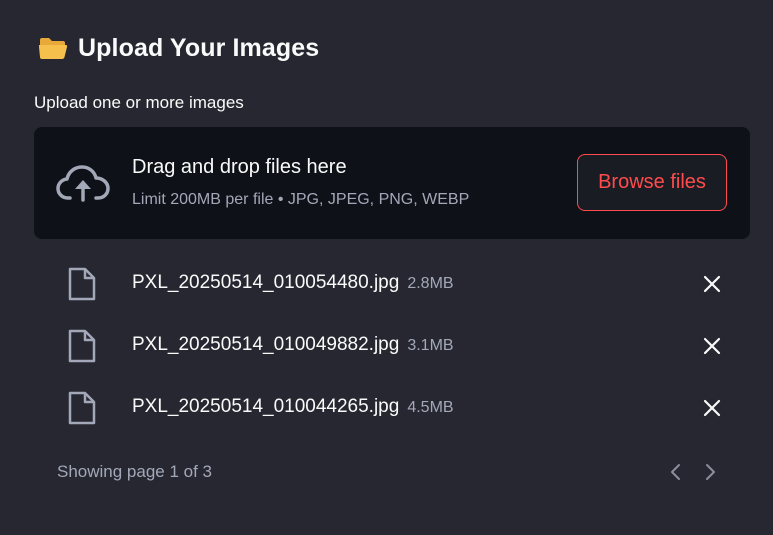  Describe the element at coordinates (652, 182) in the screenshot. I see `browse-files-button: Browse files` at that location.